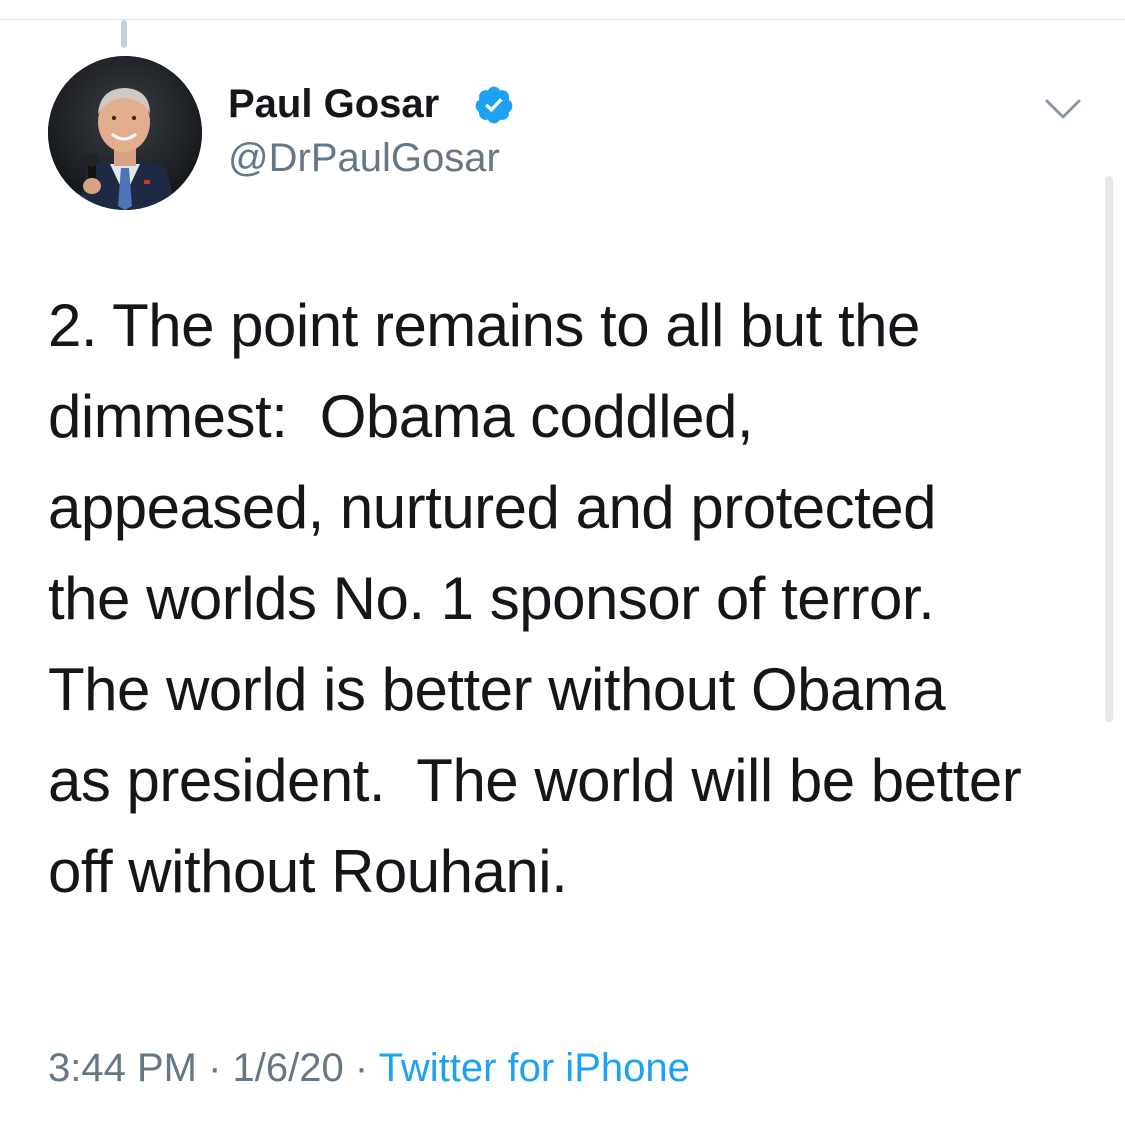 The height and width of the screenshot is (1129, 1125). What do you see at coordinates (288, 1068) in the screenshot?
I see `tweet-date: 1/6/20` at bounding box center [288, 1068].